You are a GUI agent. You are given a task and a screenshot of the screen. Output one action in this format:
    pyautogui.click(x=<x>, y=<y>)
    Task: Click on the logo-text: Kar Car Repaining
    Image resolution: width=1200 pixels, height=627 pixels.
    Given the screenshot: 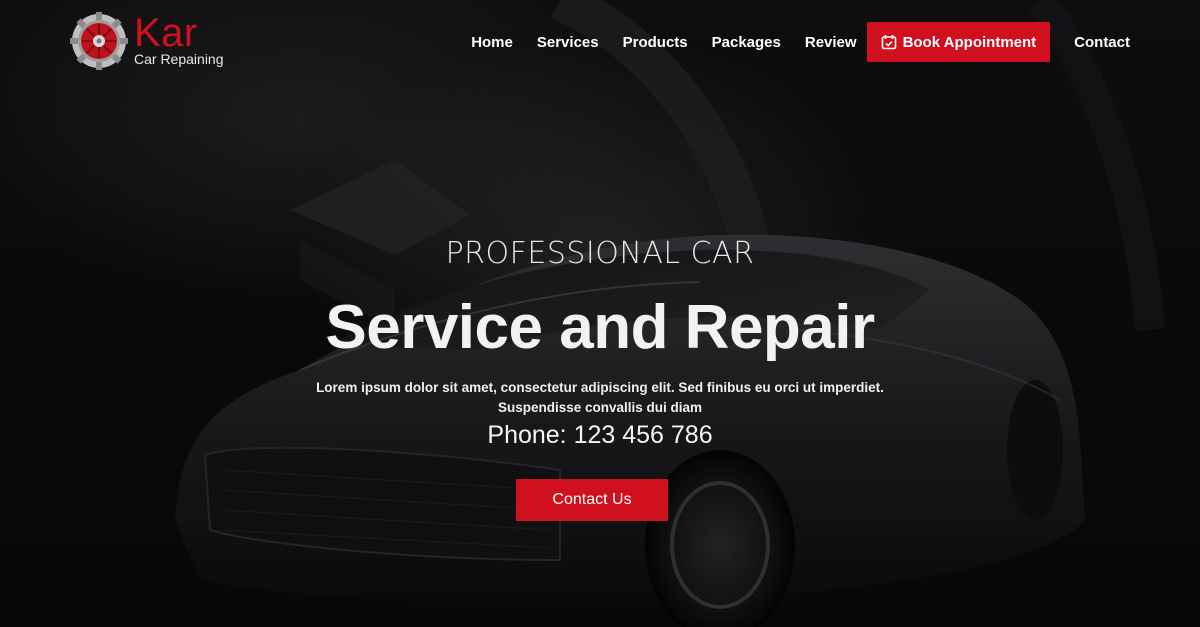 What is the action you would take?
    pyautogui.click(x=179, y=39)
    